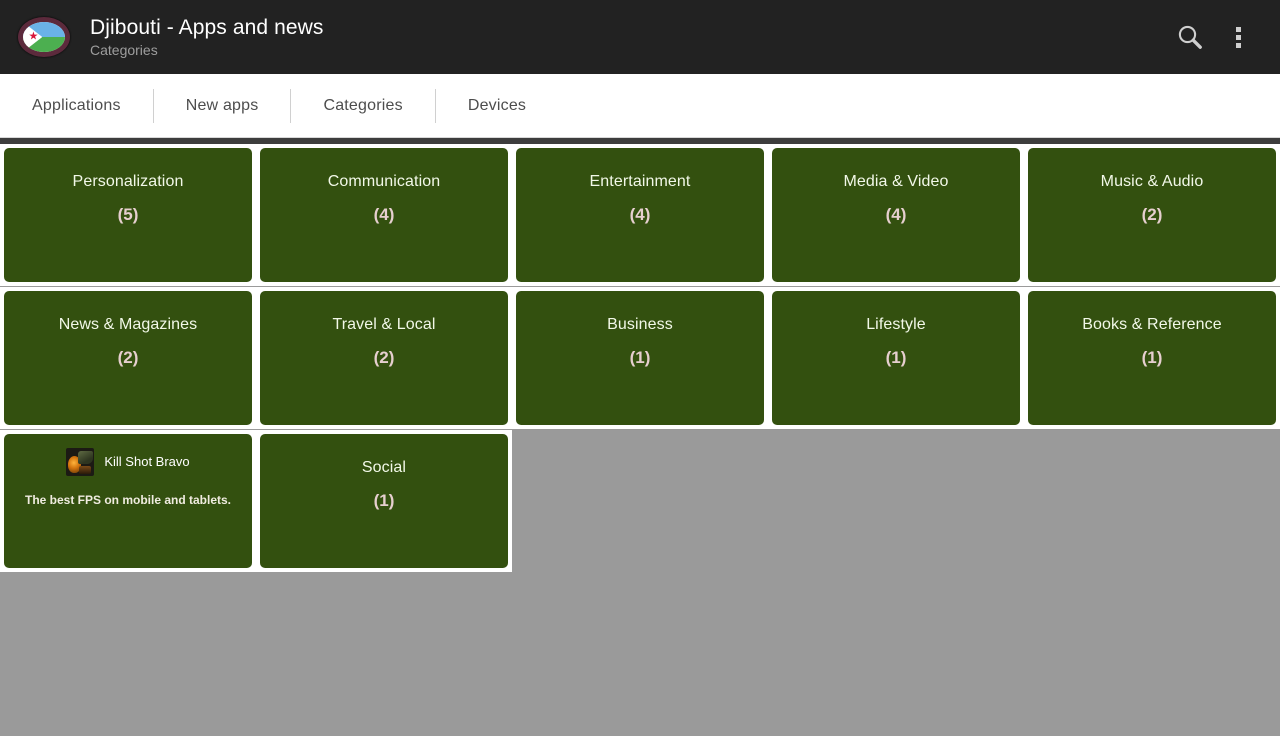 This screenshot has height=736, width=1280. Describe the element at coordinates (222, 105) in the screenshot. I see `tab-new-apps: New apps` at that location.